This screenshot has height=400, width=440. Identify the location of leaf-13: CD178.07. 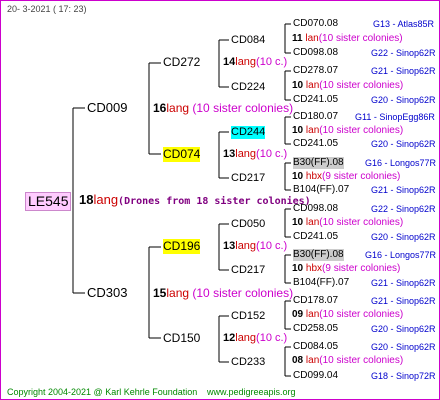
(315, 301).